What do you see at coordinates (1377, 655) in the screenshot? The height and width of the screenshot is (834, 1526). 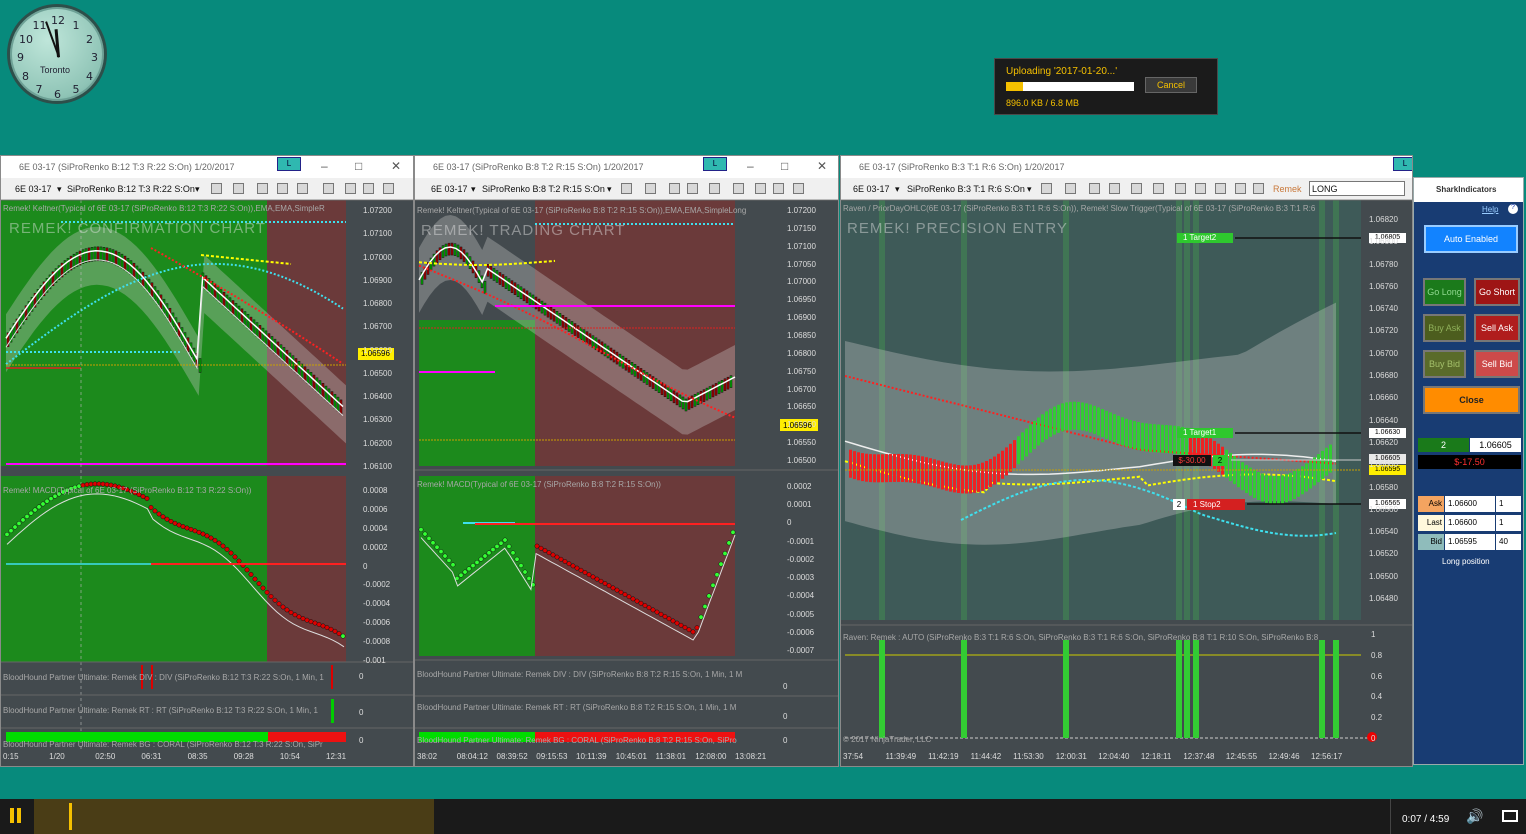 I see `oscillator-axis-label: 0.8` at bounding box center [1377, 655].